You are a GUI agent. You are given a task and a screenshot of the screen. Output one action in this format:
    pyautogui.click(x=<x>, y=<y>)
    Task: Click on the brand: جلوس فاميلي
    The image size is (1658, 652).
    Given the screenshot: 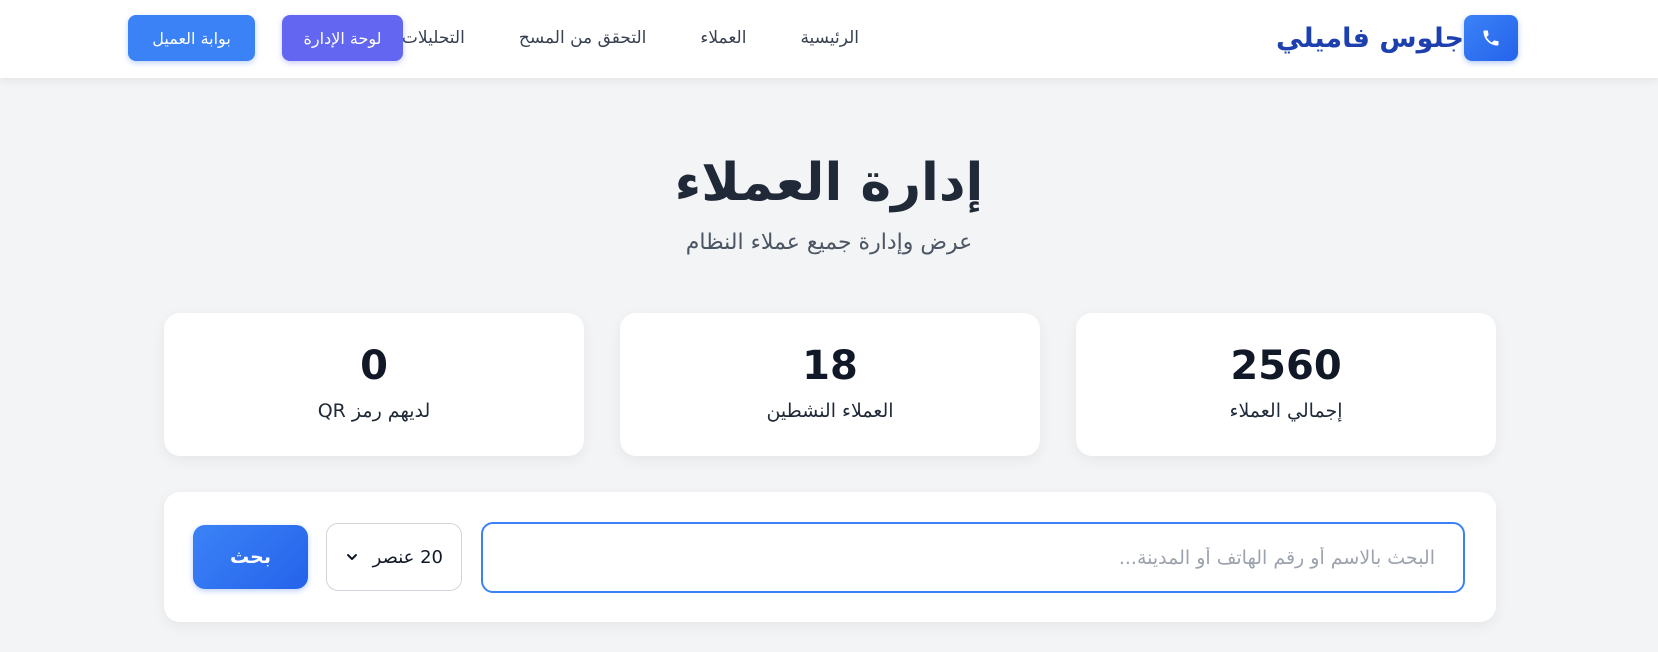 What is the action you would take?
    pyautogui.click(x=1397, y=38)
    